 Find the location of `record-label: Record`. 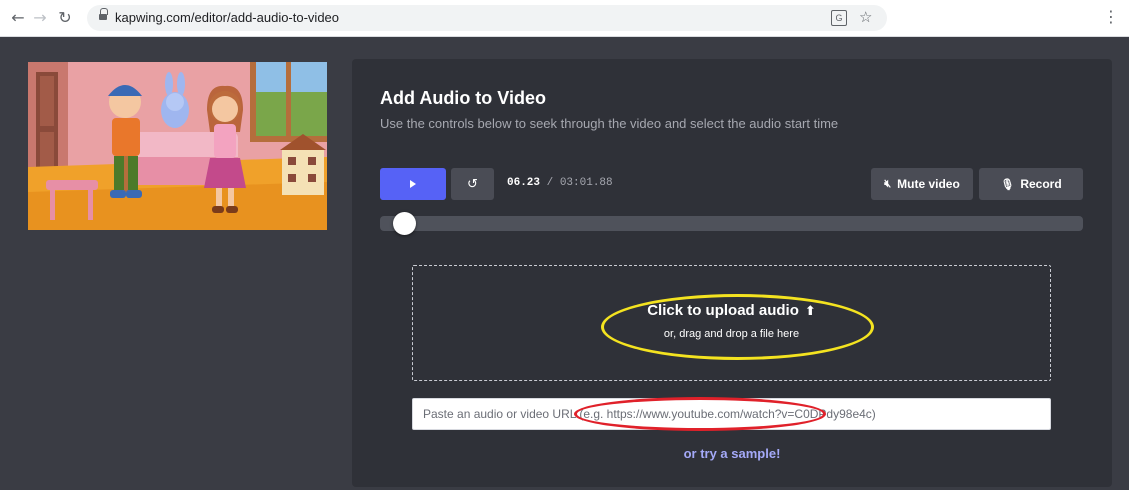

record-label: Record is located at coordinates (1041, 184).